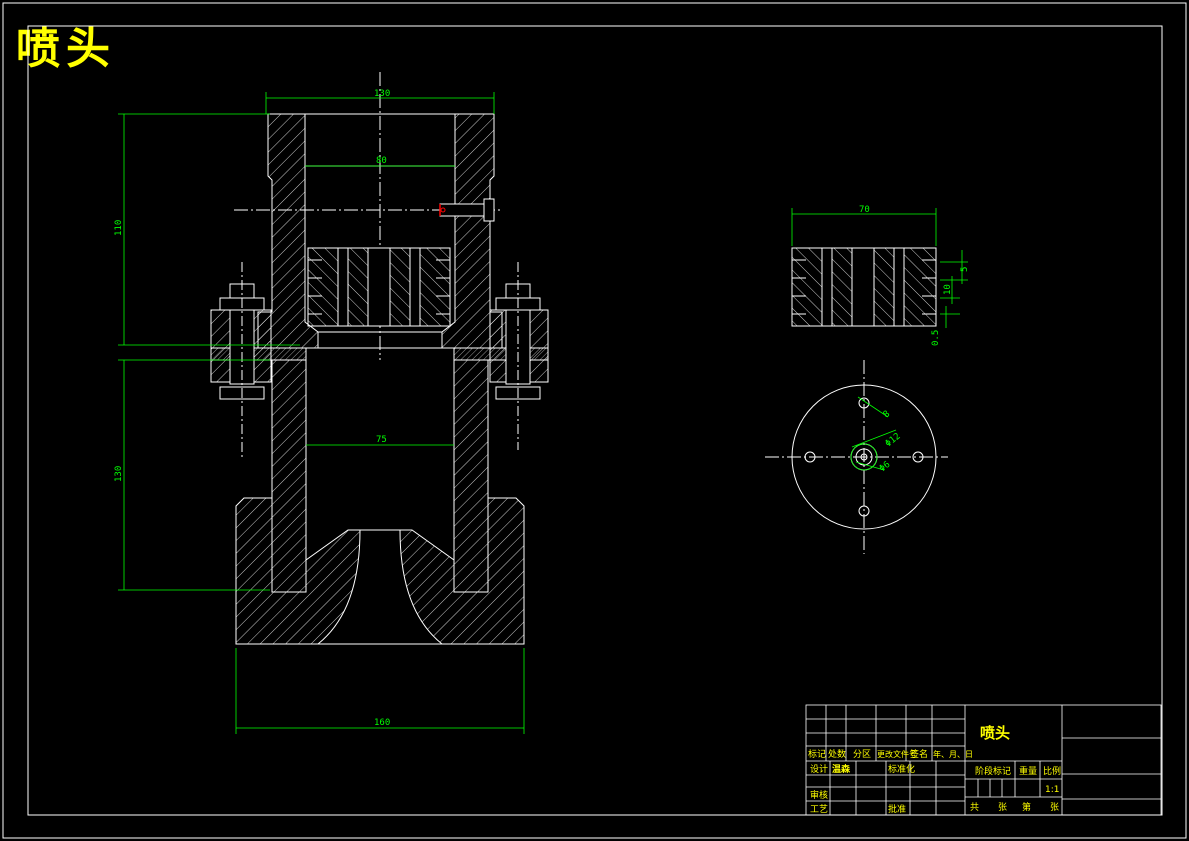  What do you see at coordinates (983, 760) in the screenshot?
I see `title-block` at bounding box center [983, 760].